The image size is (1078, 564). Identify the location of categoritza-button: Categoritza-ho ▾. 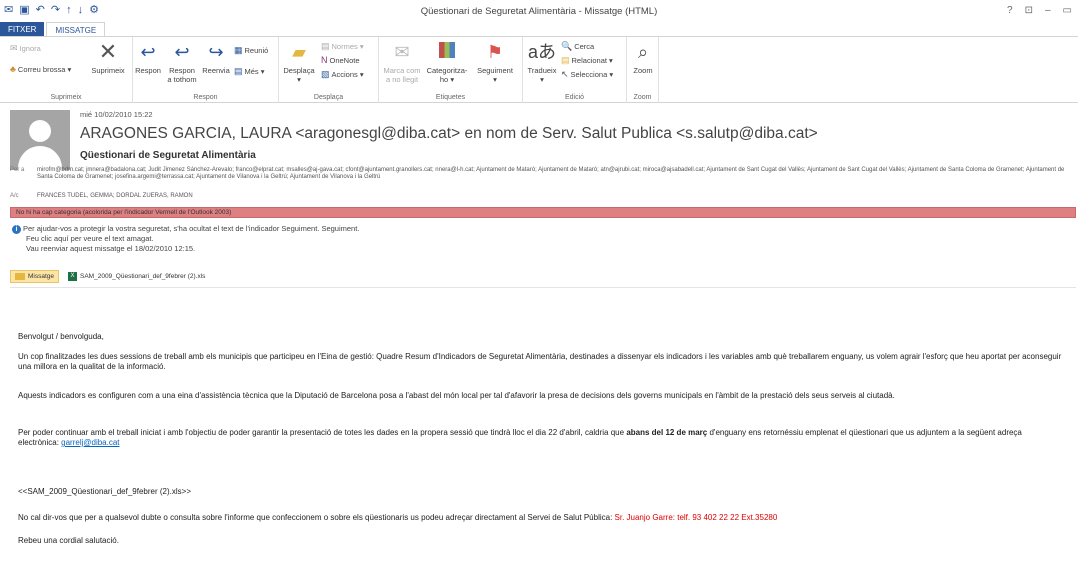
(447, 62).